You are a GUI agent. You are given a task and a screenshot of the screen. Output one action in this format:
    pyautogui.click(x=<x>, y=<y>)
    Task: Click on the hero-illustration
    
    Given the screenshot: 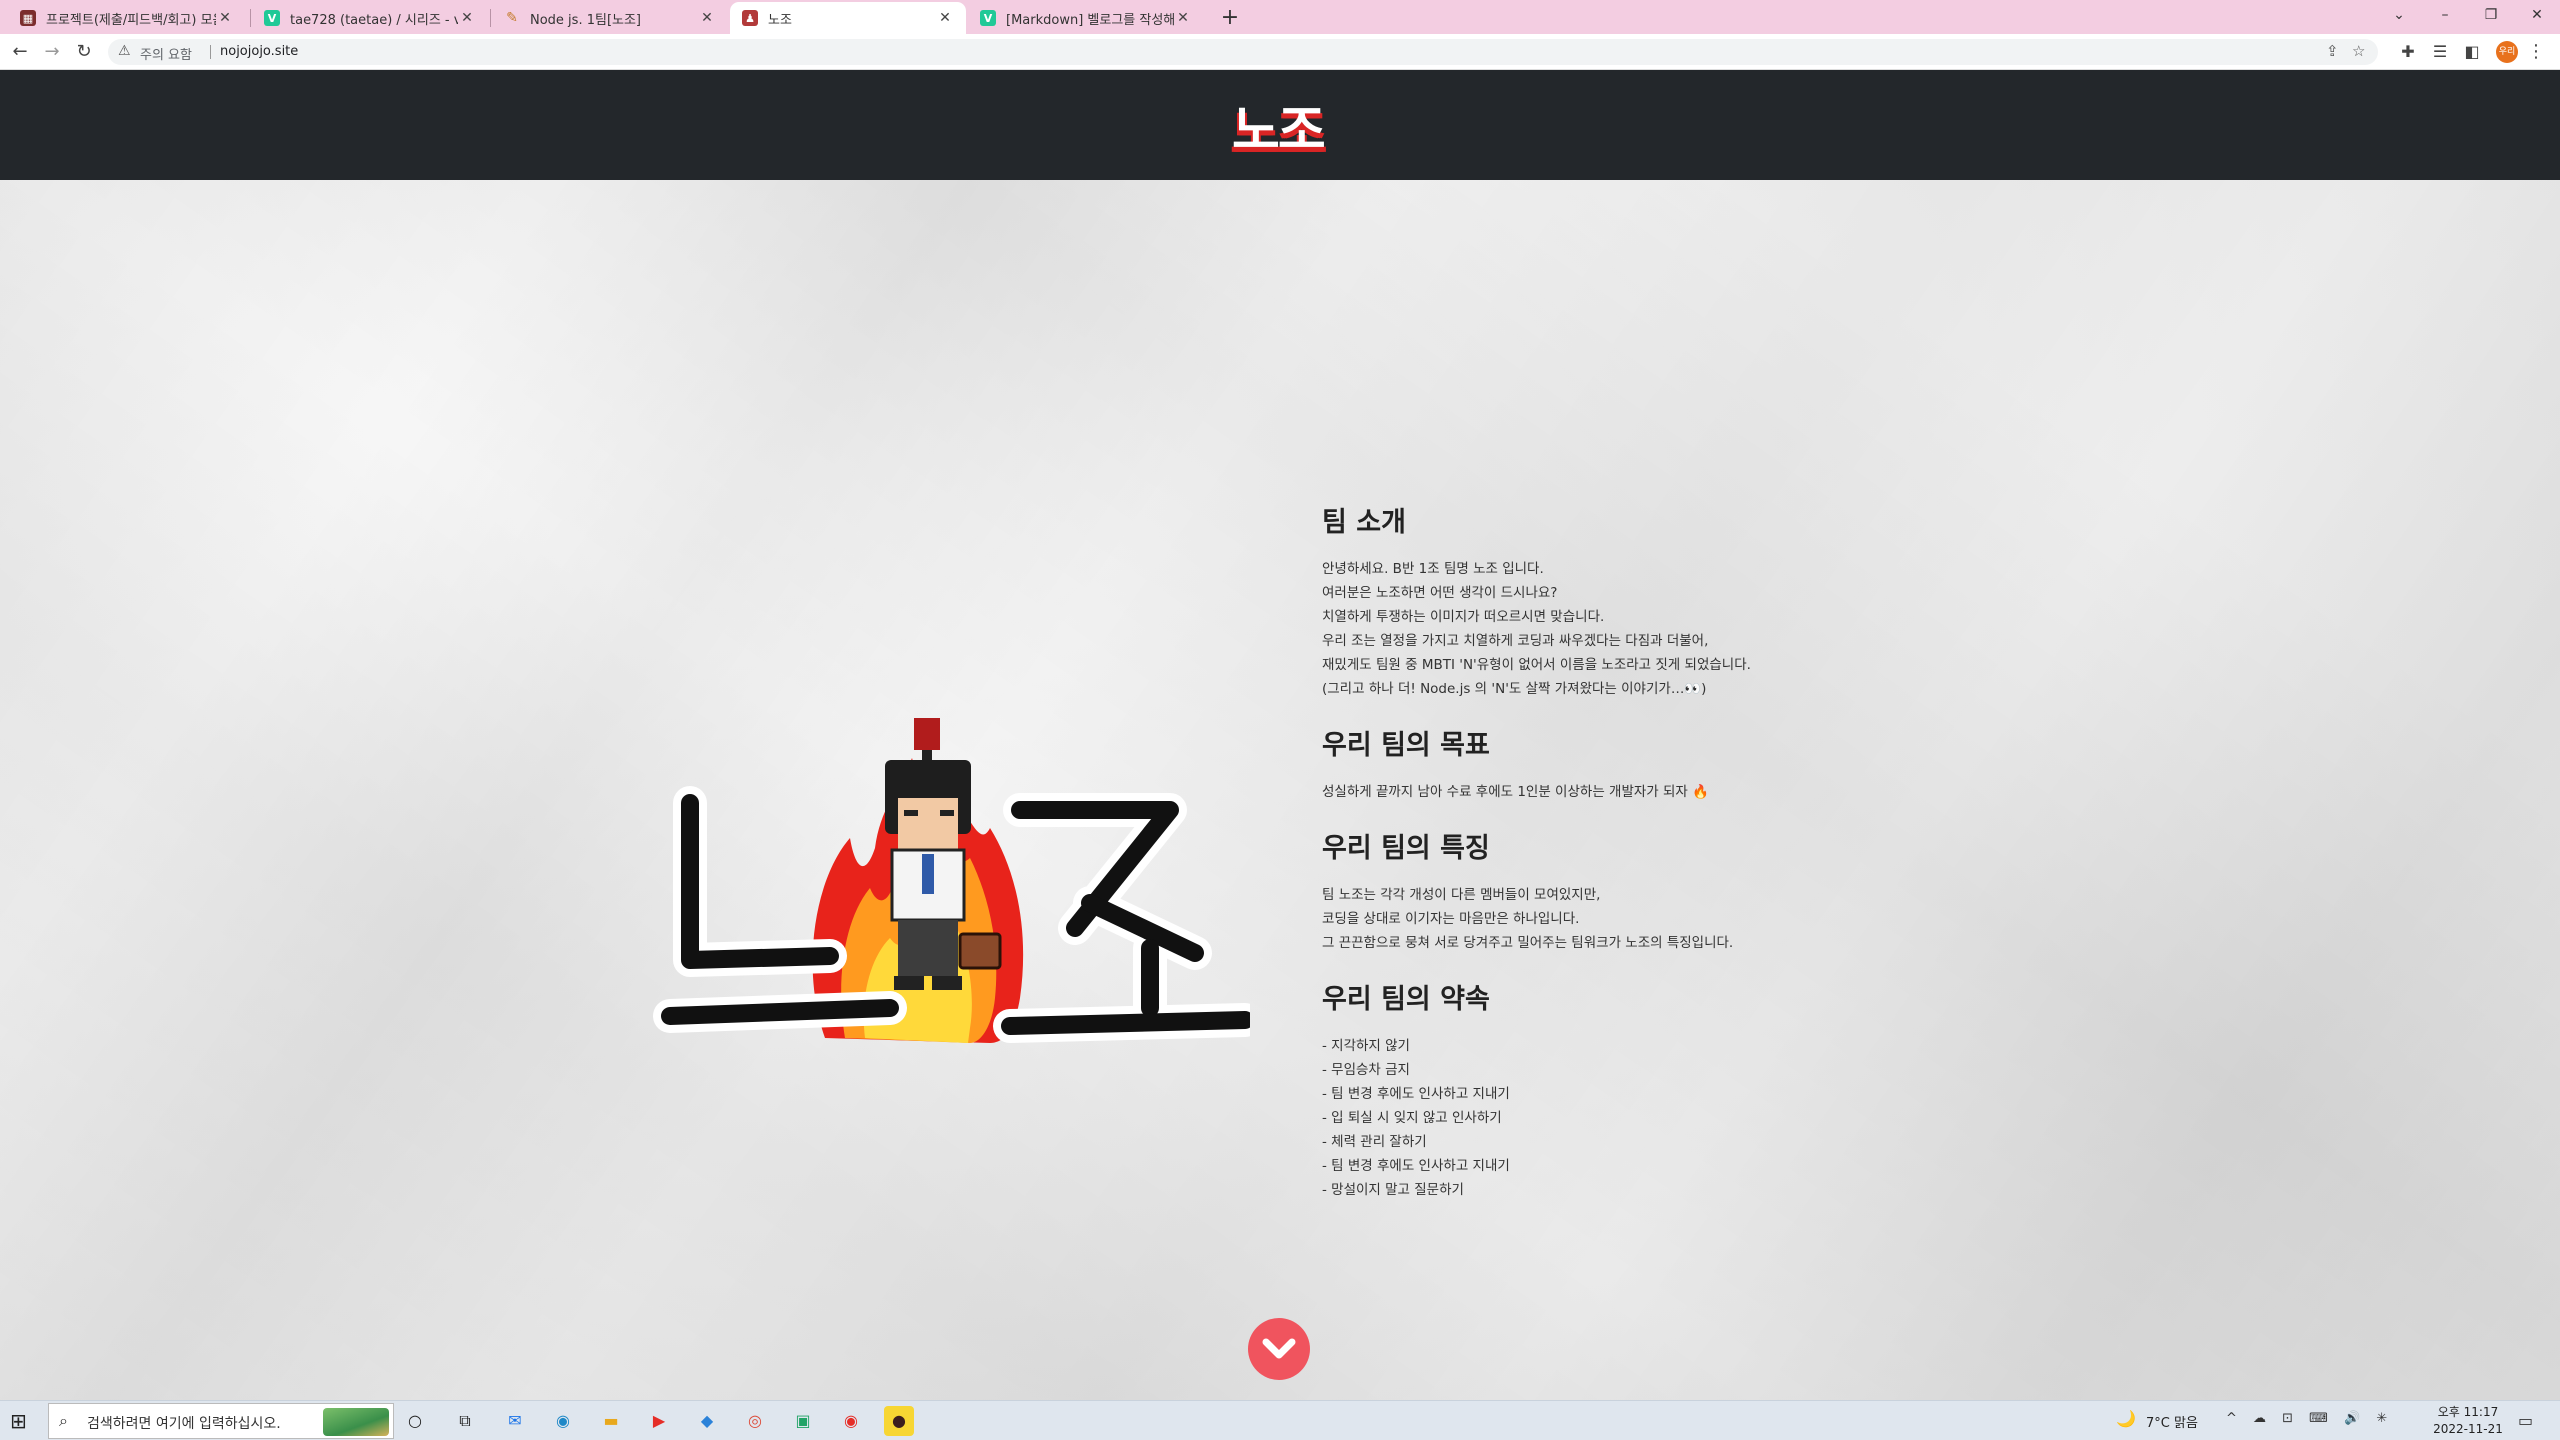 What is the action you would take?
    pyautogui.click(x=951, y=880)
    